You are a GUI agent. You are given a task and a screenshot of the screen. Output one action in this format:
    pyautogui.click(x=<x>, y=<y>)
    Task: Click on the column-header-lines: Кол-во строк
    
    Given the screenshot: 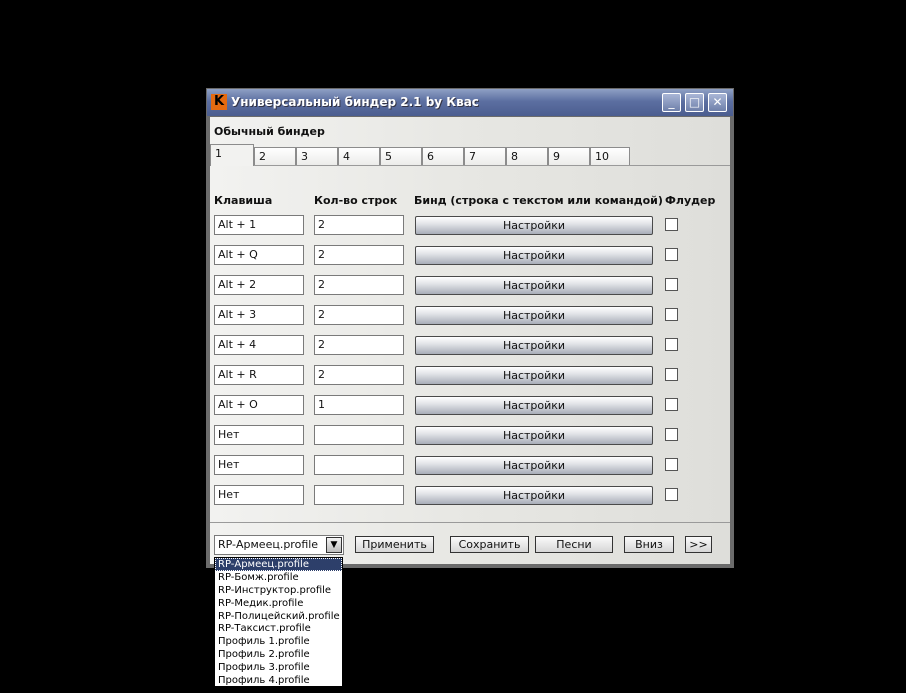 What is the action you would take?
    pyautogui.click(x=356, y=200)
    